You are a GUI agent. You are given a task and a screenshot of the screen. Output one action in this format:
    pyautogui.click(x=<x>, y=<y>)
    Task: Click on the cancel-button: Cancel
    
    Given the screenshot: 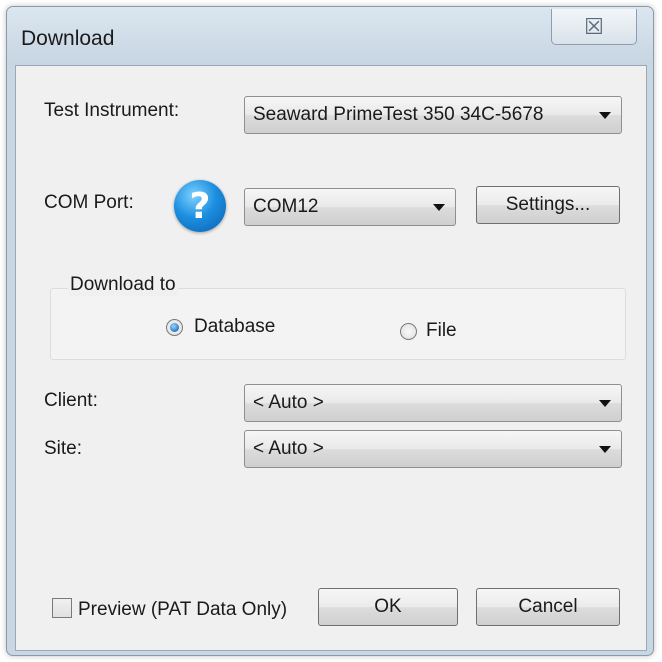 What is the action you would take?
    pyautogui.click(x=548, y=607)
    